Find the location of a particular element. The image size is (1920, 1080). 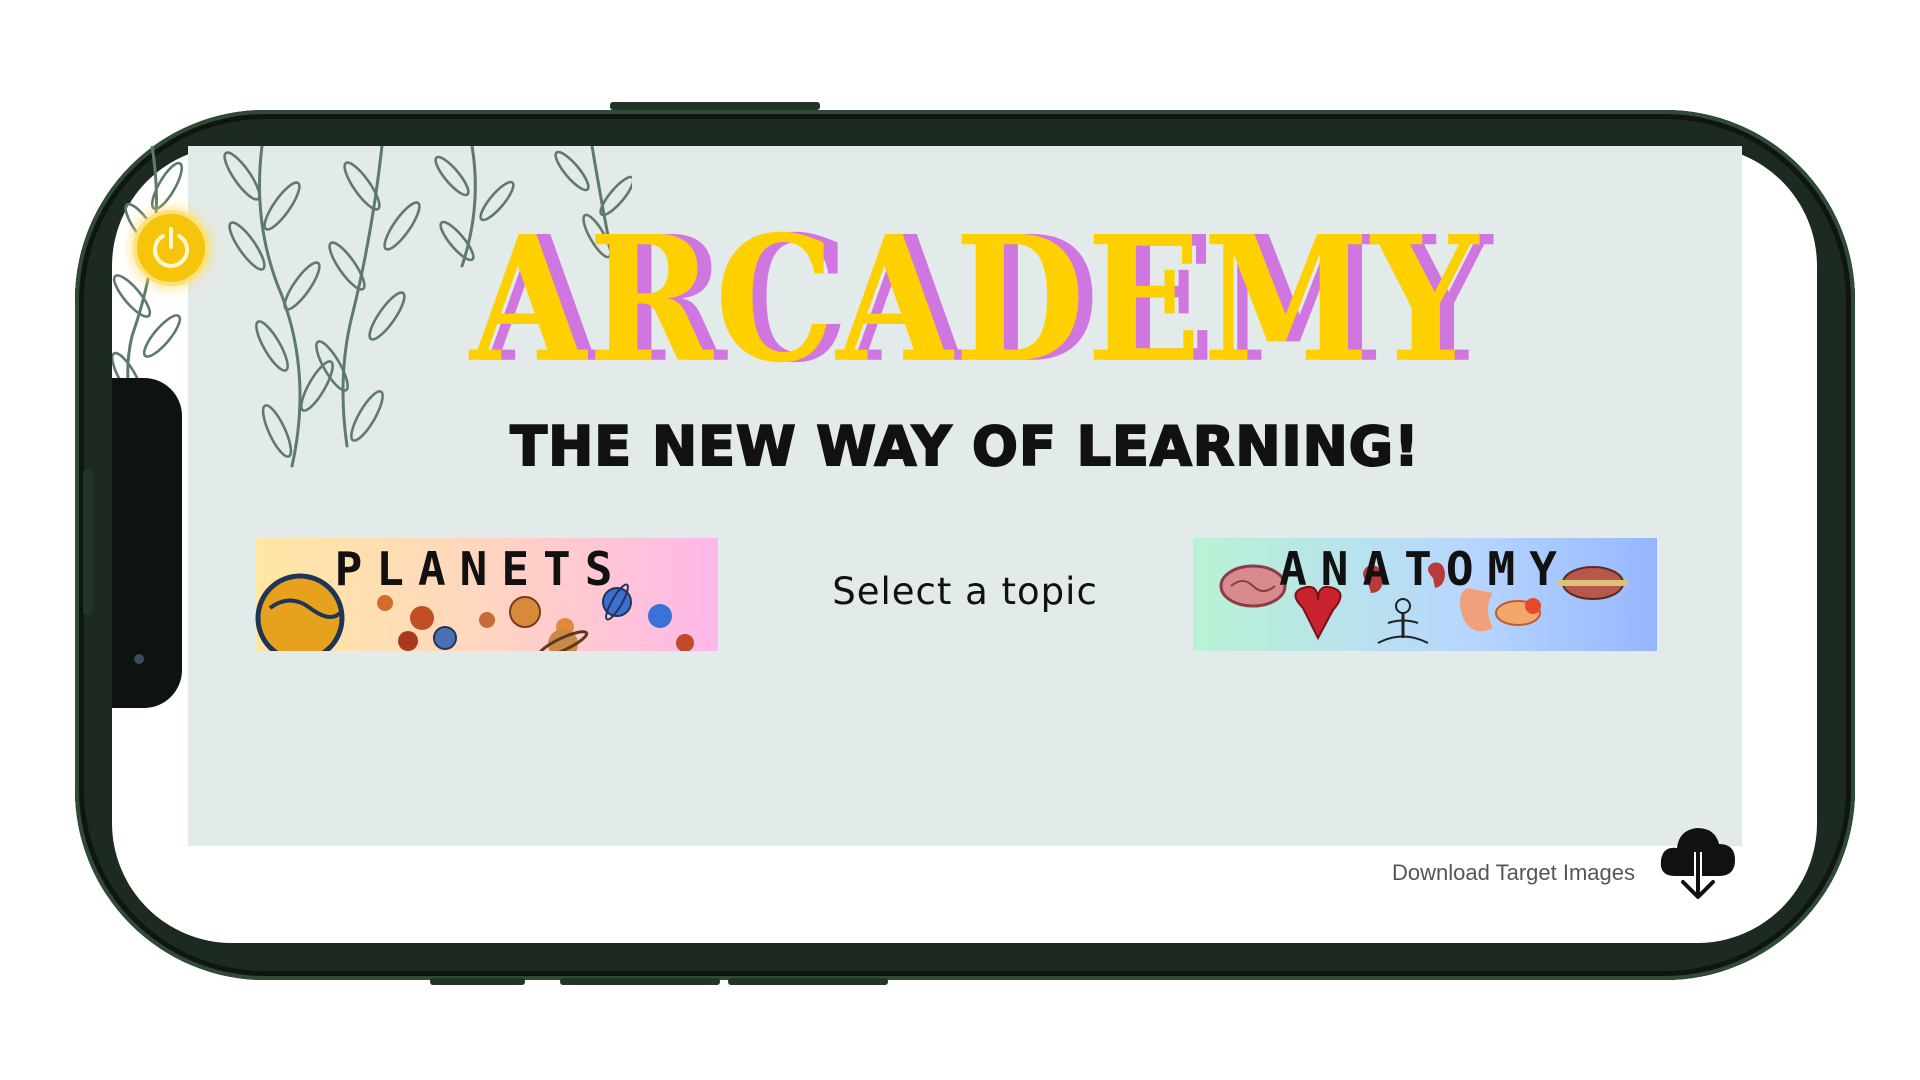

front-camera is located at coordinates (139, 659).